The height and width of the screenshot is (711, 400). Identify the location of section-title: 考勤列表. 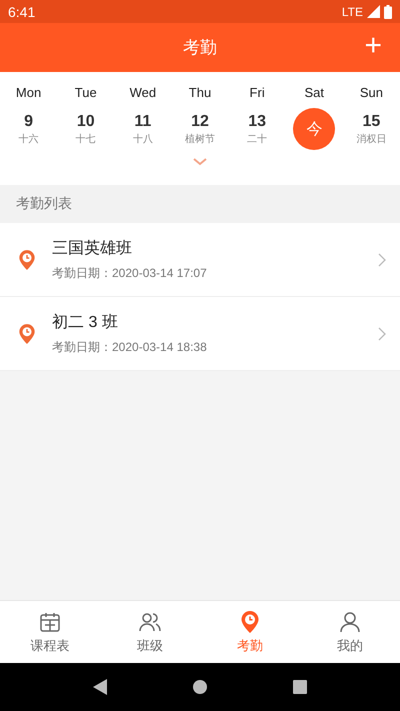
(44, 204).